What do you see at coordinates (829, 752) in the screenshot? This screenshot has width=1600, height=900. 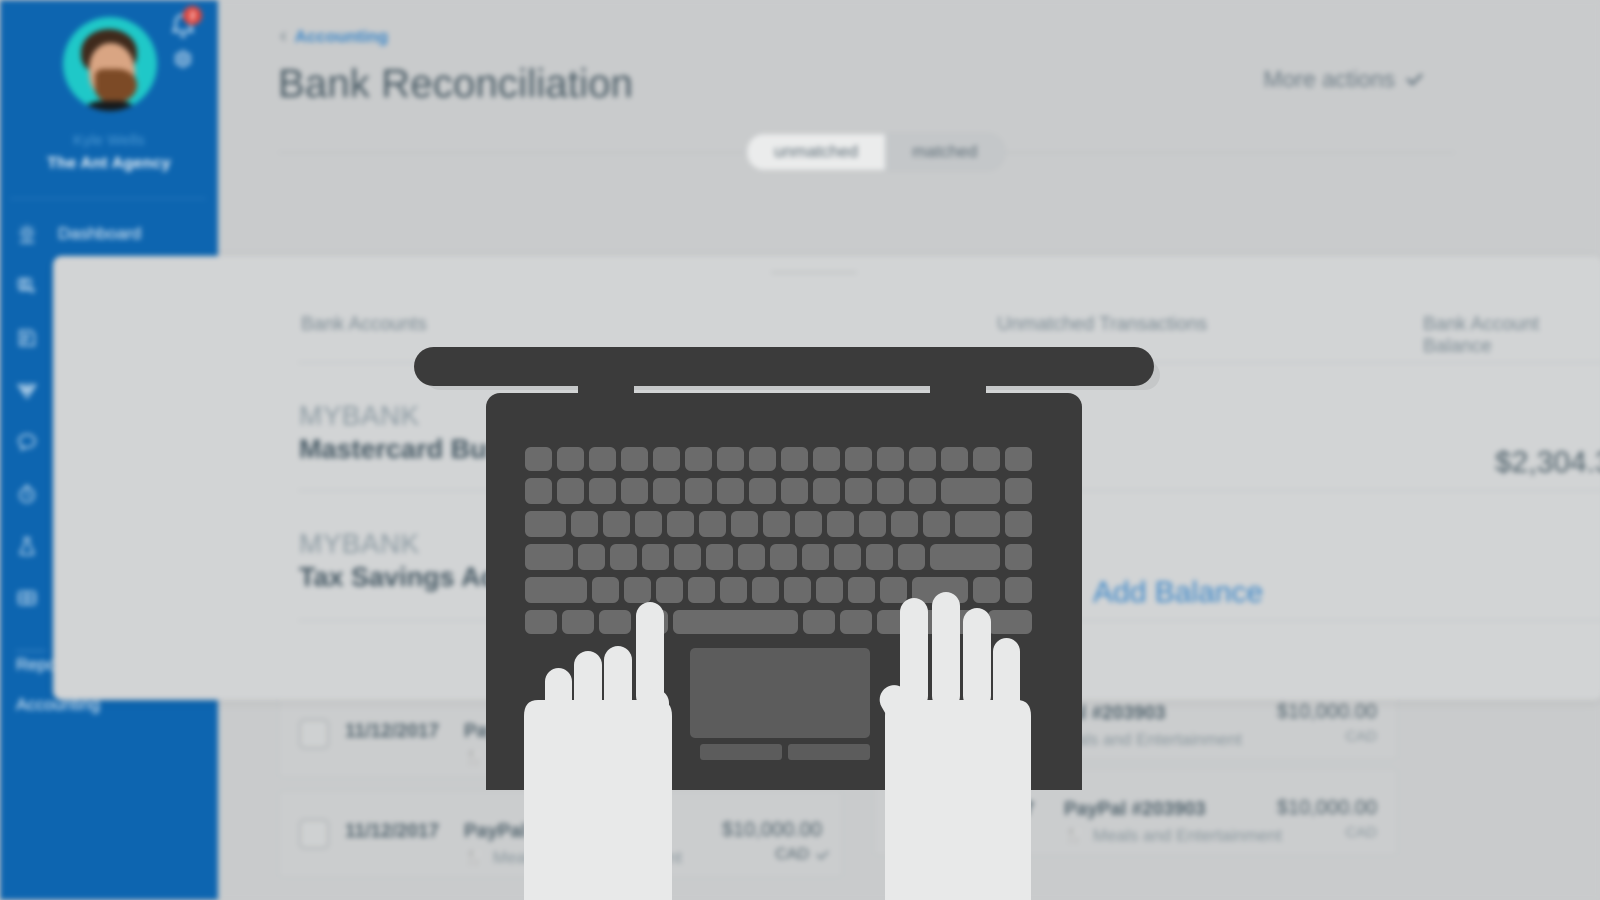 I see `laptop-trackpad-button-right` at bounding box center [829, 752].